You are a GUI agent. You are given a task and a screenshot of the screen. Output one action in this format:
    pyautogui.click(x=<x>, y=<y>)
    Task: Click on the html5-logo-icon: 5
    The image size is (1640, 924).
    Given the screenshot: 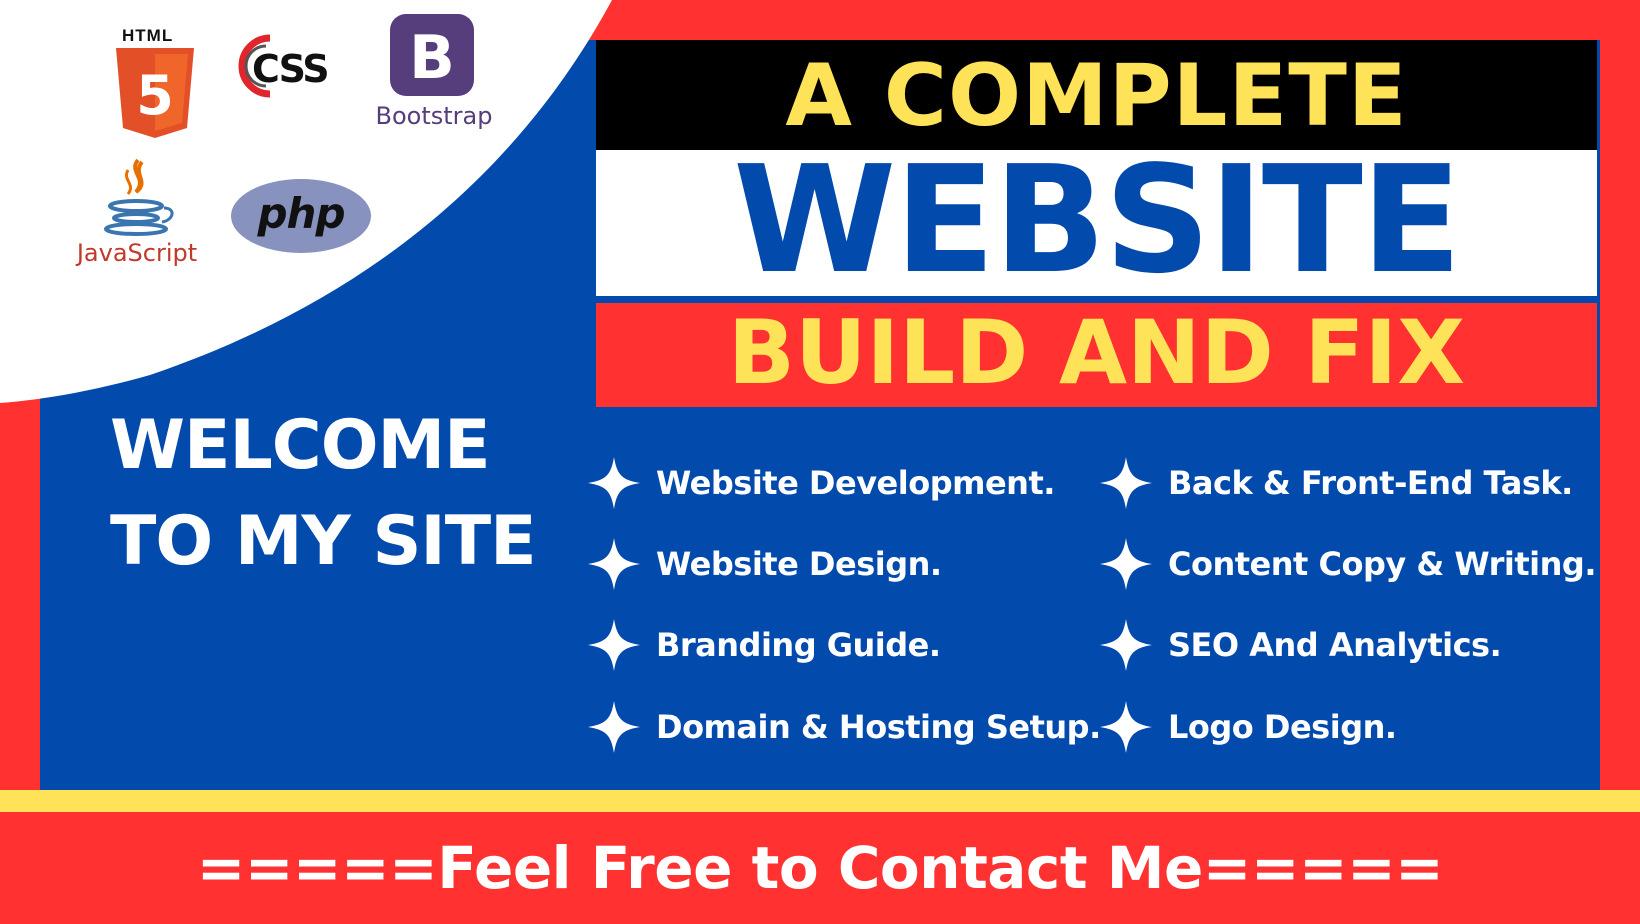 What is the action you would take?
    pyautogui.click(x=155, y=93)
    